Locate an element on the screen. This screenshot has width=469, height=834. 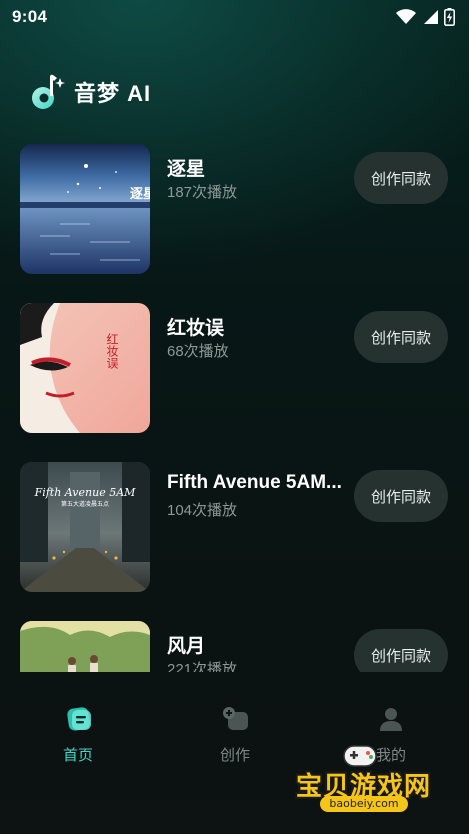
song-item: 红妆误 红妆误 68次播放 创作同款 is located at coordinates (235, 368).